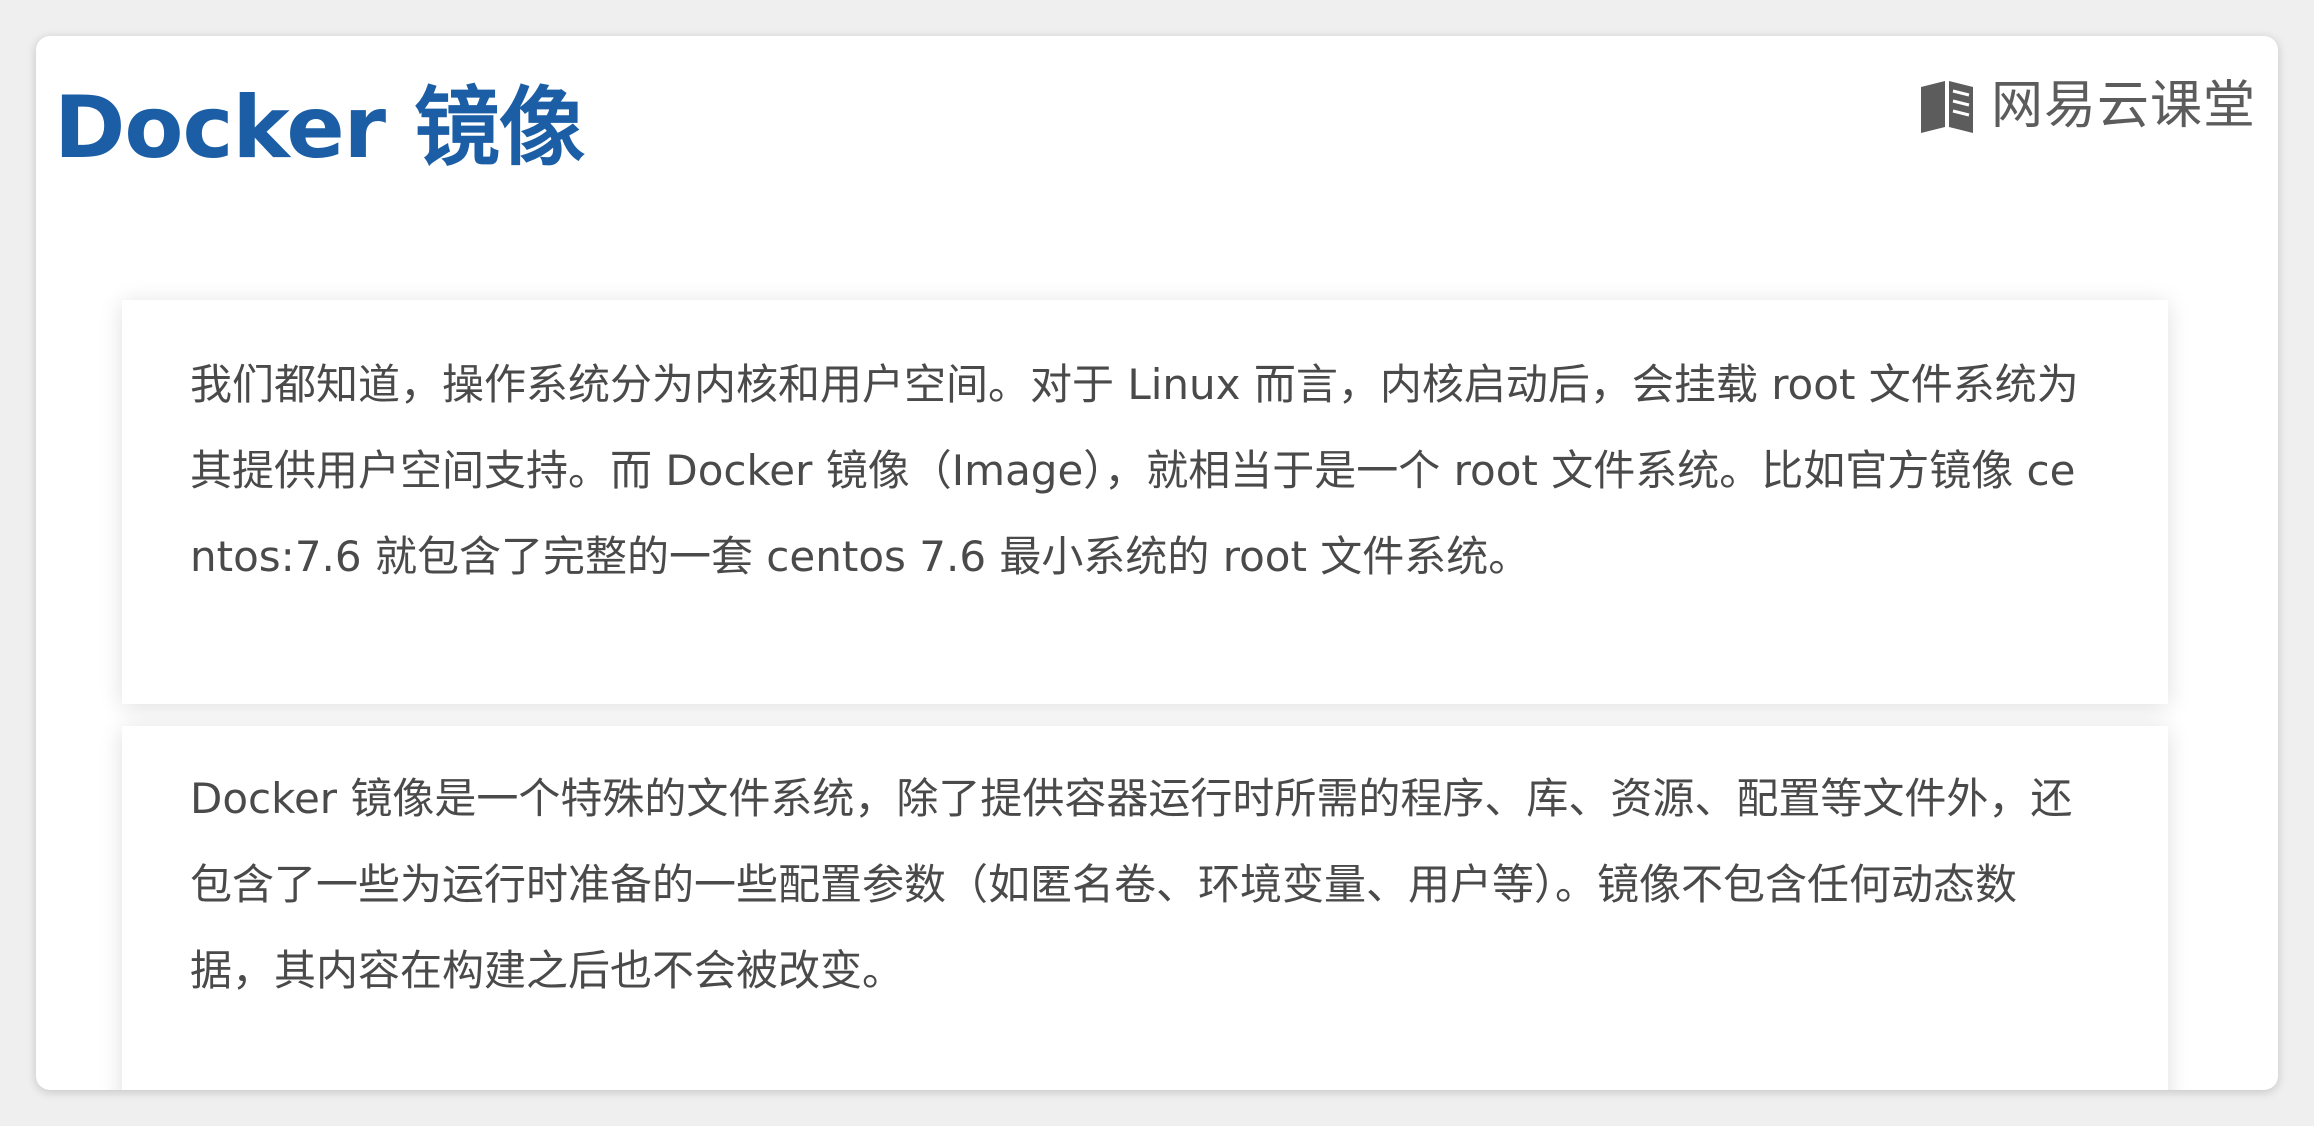 The image size is (2314, 1126). What do you see at coordinates (1946, 107) in the screenshot?
I see `book-icon` at bounding box center [1946, 107].